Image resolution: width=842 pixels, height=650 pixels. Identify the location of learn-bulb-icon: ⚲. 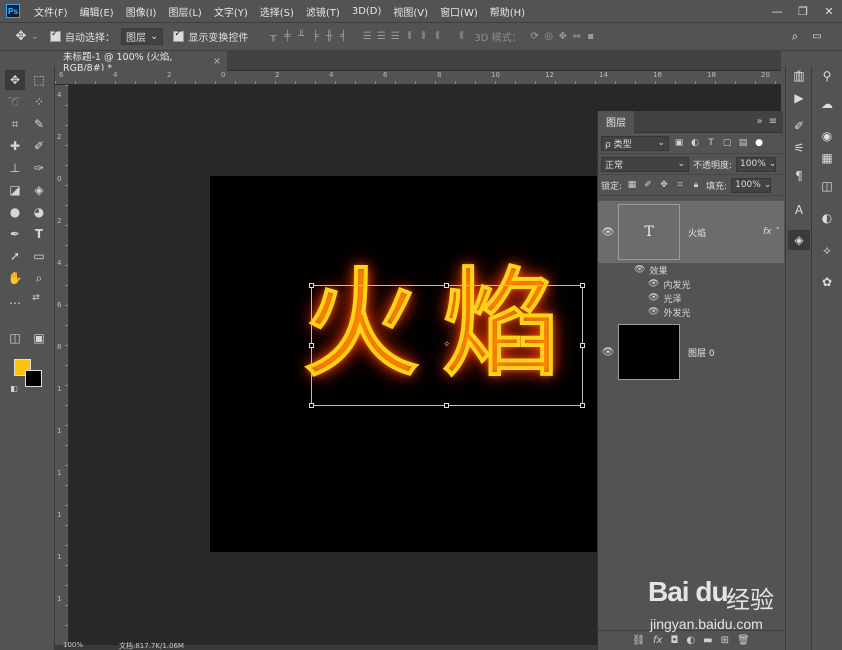
(827, 76).